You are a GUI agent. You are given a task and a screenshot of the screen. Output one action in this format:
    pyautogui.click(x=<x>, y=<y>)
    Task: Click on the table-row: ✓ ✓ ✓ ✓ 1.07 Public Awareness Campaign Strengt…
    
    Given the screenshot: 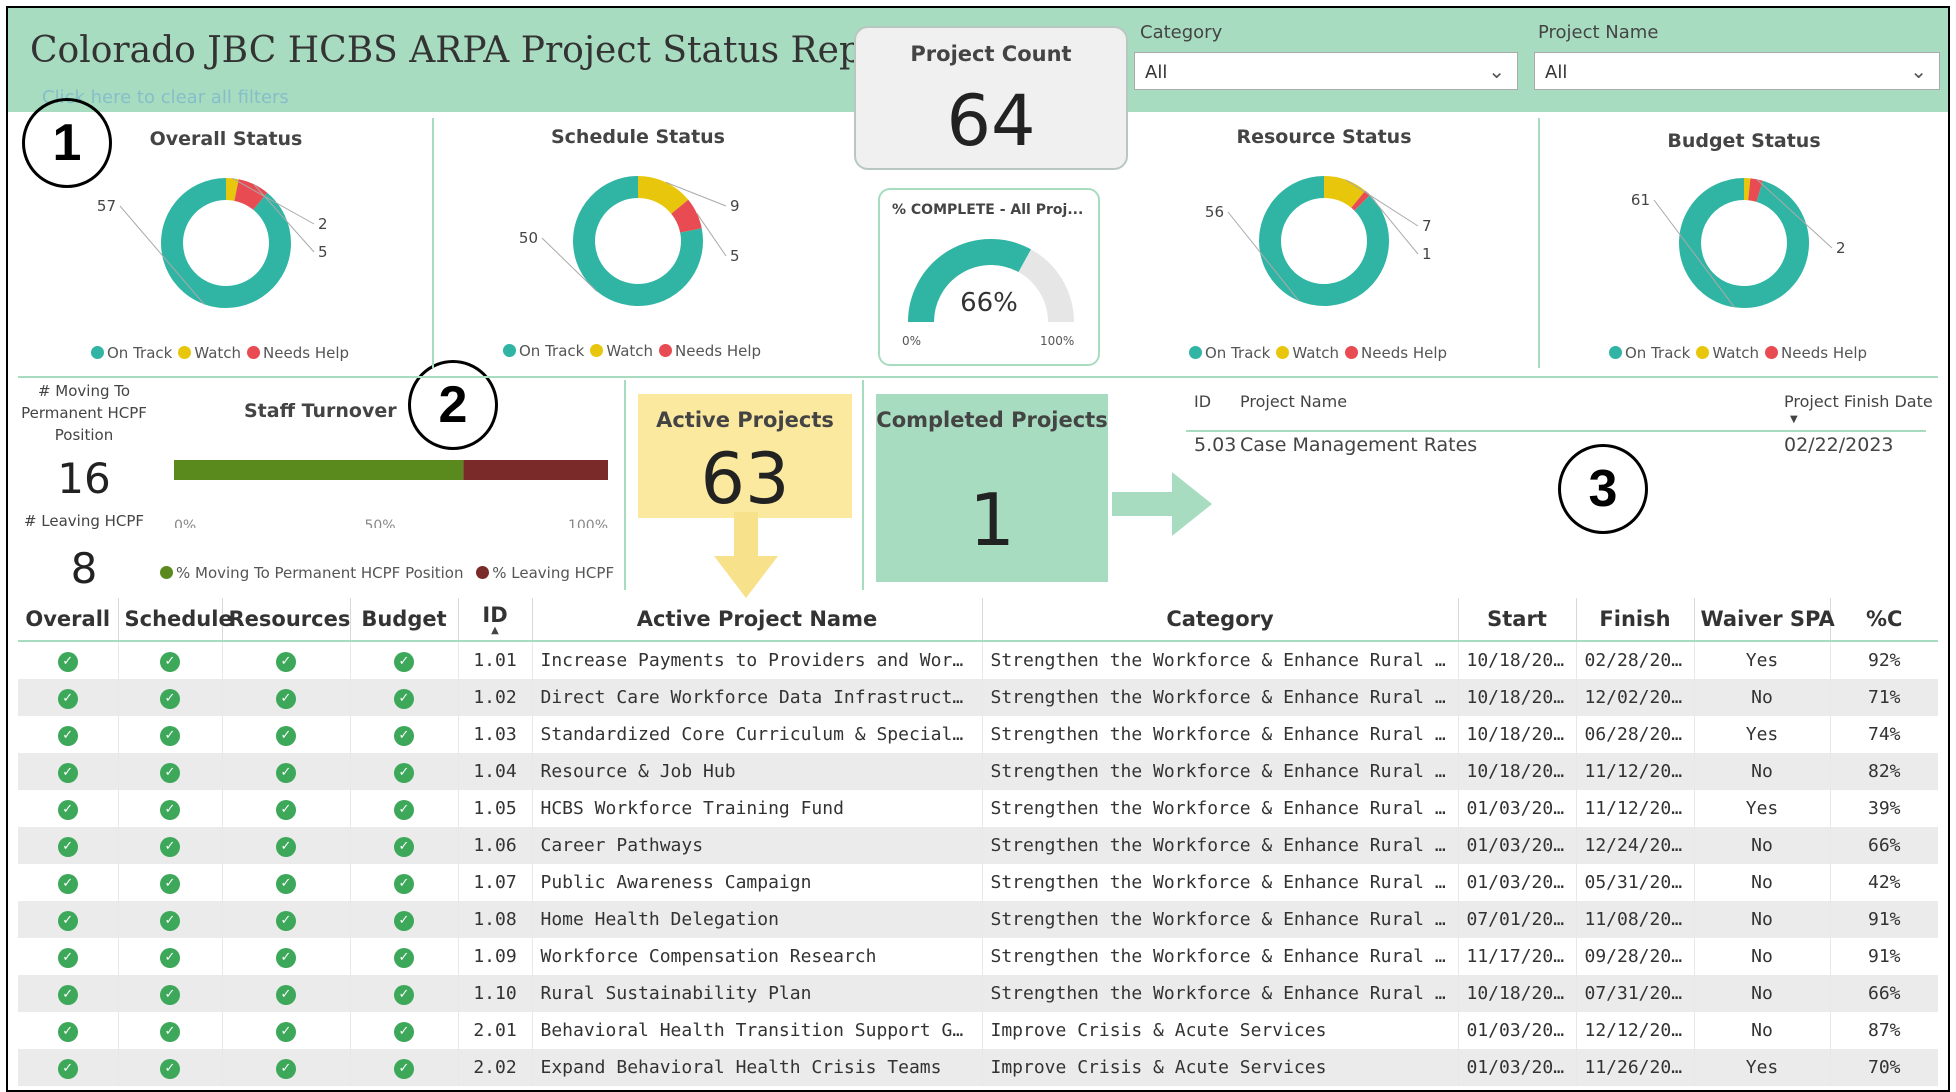 What is the action you would take?
    pyautogui.click(x=978, y=882)
    